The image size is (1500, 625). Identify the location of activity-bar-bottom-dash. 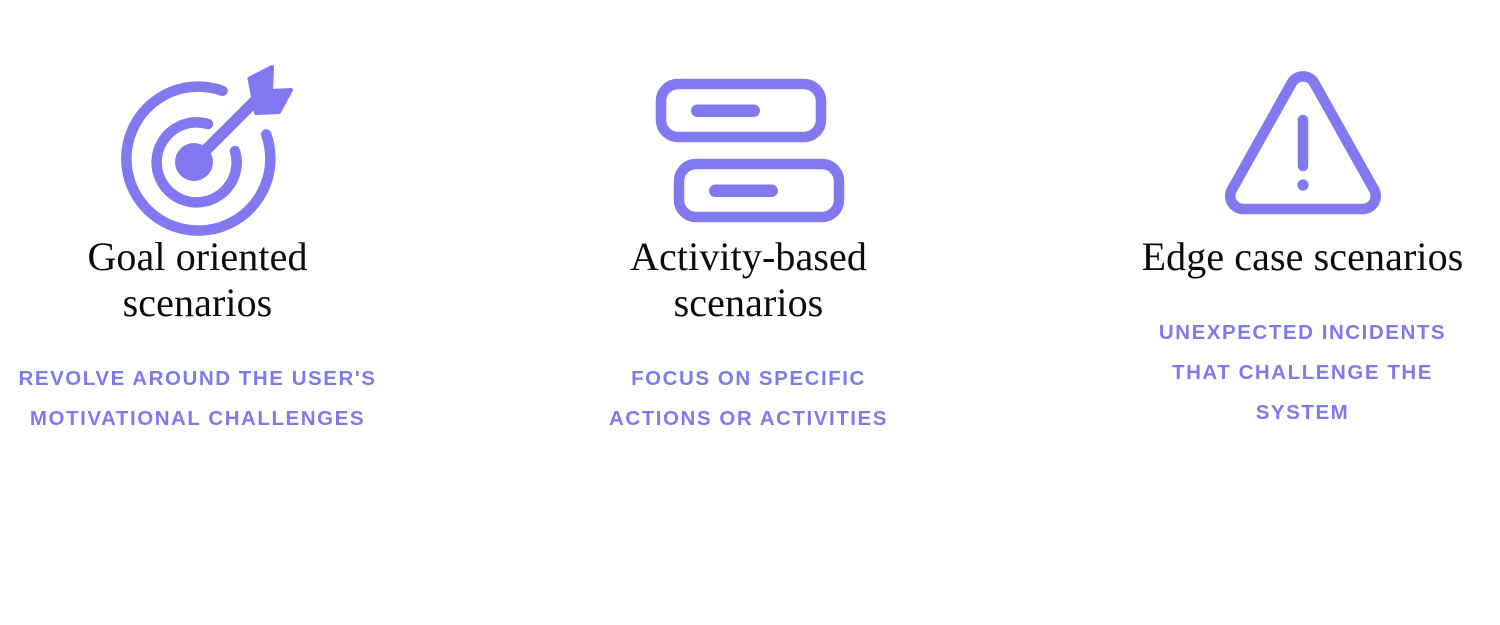
(743, 190).